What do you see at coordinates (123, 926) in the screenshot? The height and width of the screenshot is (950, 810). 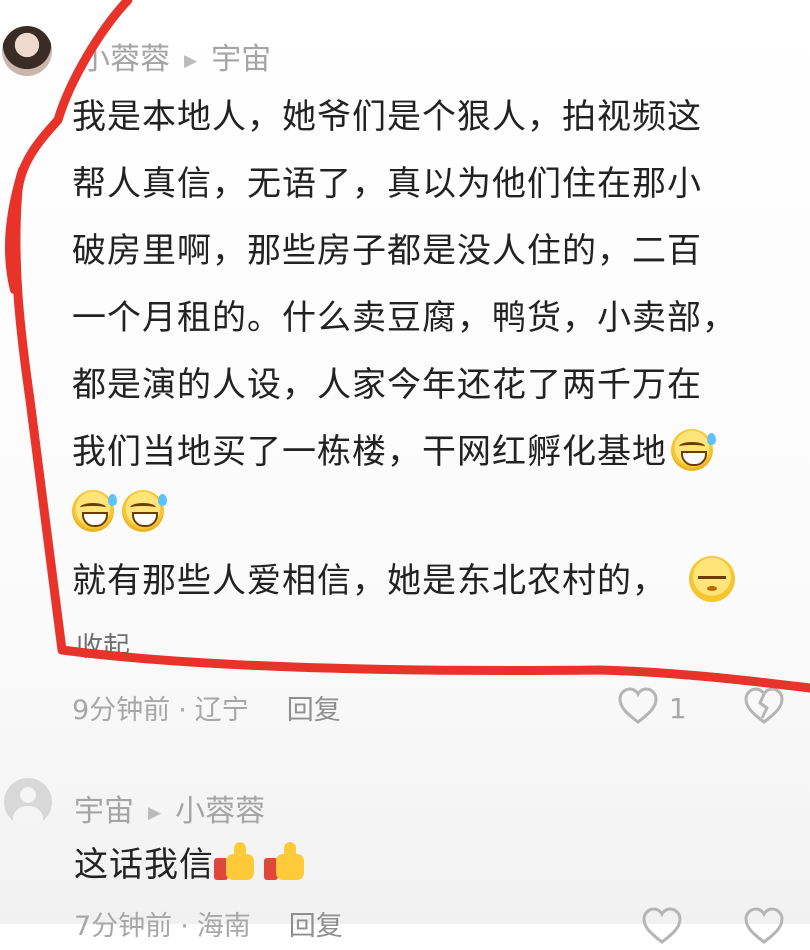 I see `timestamp: 7分钟前` at bounding box center [123, 926].